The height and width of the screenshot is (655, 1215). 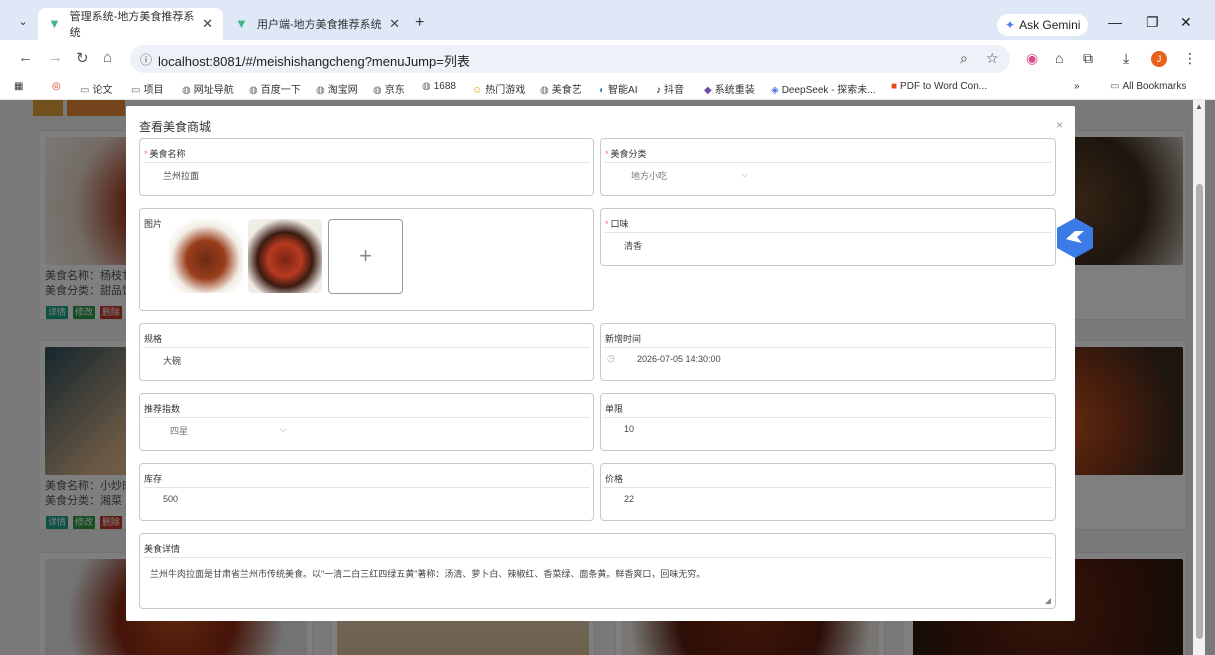 What do you see at coordinates (734, 90) in the screenshot?
I see `bookmark-label: 系统重装` at bounding box center [734, 90].